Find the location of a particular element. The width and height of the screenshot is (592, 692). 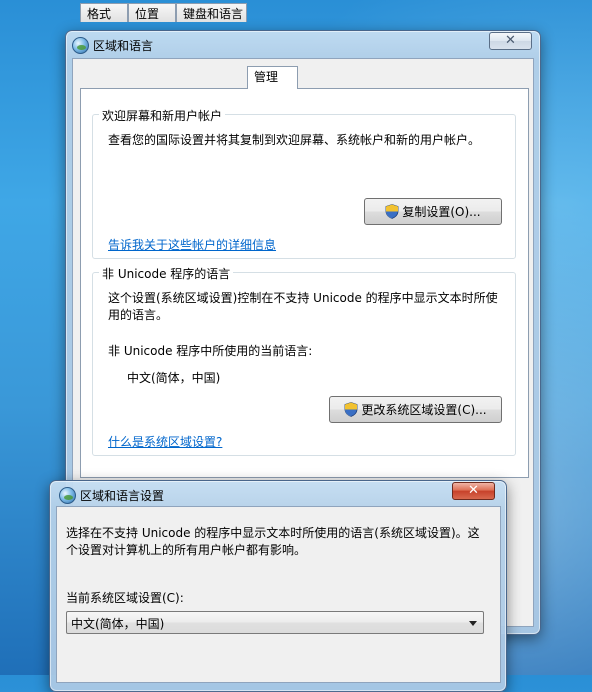

accounts-info-link: 告诉我关于这些帐户的详细信息 is located at coordinates (192, 244).